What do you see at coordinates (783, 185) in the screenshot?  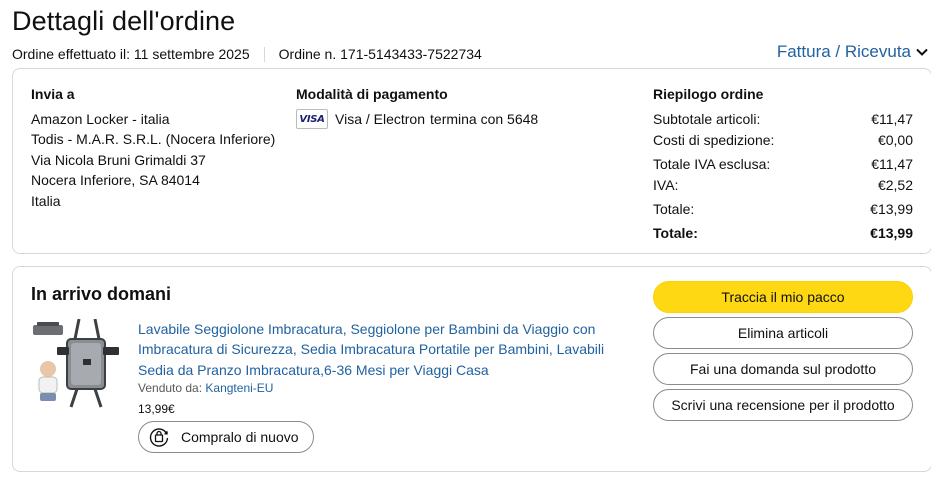 I see `summary-row-vat: IVA: €2,52` at bounding box center [783, 185].